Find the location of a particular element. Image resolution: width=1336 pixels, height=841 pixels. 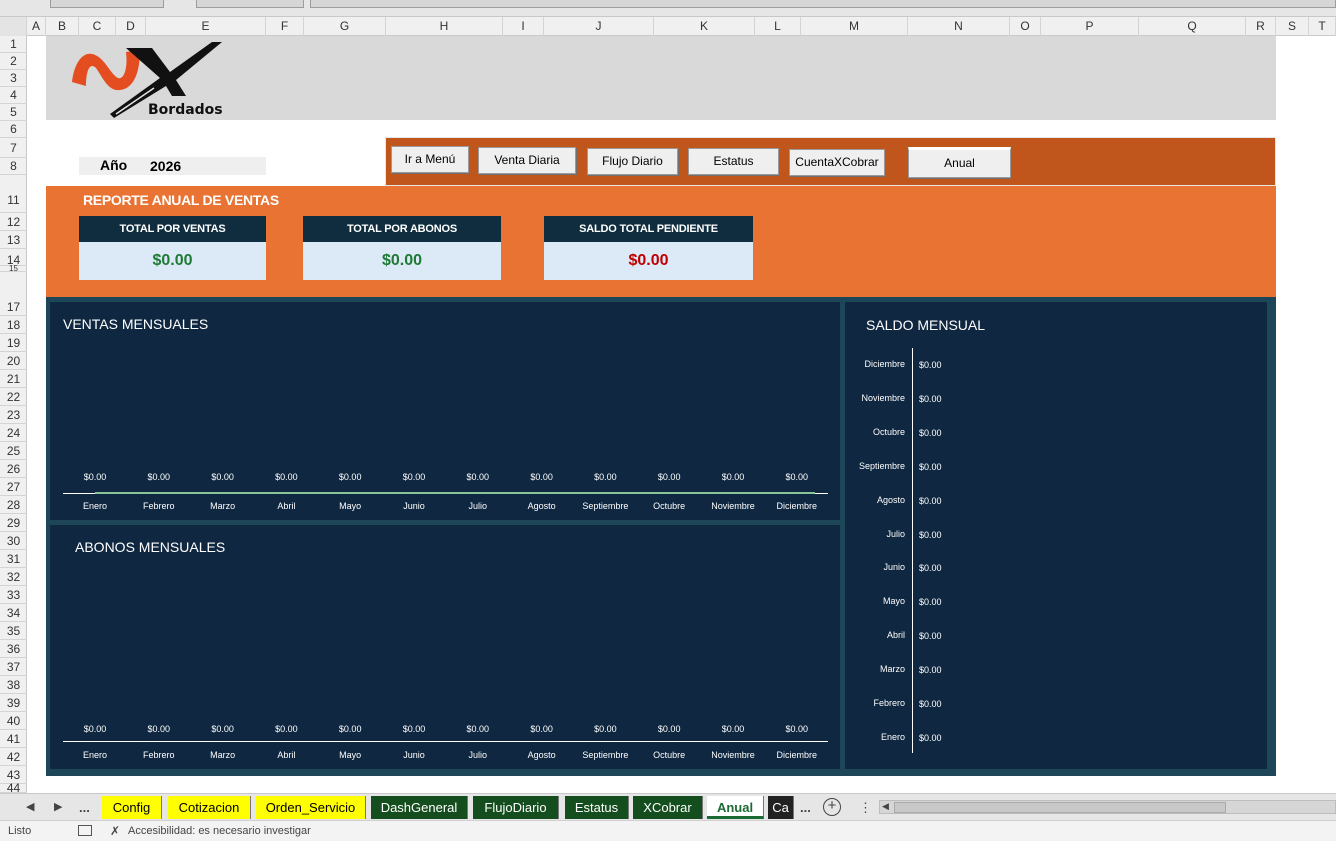

column-header: F is located at coordinates (285, 26).